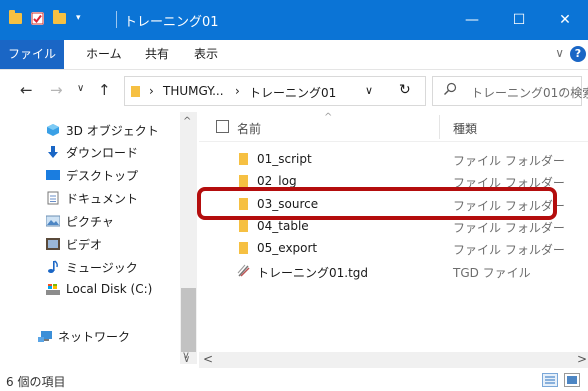 Image resolution: width=588 pixels, height=391 pixels. What do you see at coordinates (559, 53) in the screenshot?
I see `ribbon-collapse-icon: ∨` at bounding box center [559, 53].